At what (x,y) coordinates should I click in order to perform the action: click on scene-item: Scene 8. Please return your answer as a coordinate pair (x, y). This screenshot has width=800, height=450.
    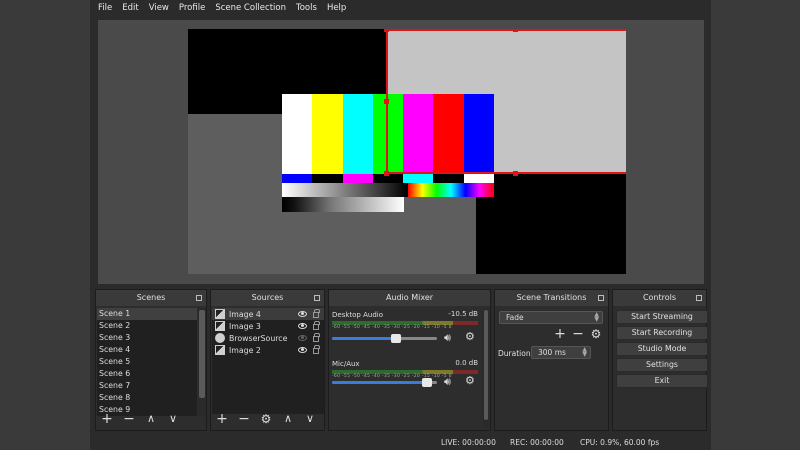
    Looking at the image, I should click on (147, 398).